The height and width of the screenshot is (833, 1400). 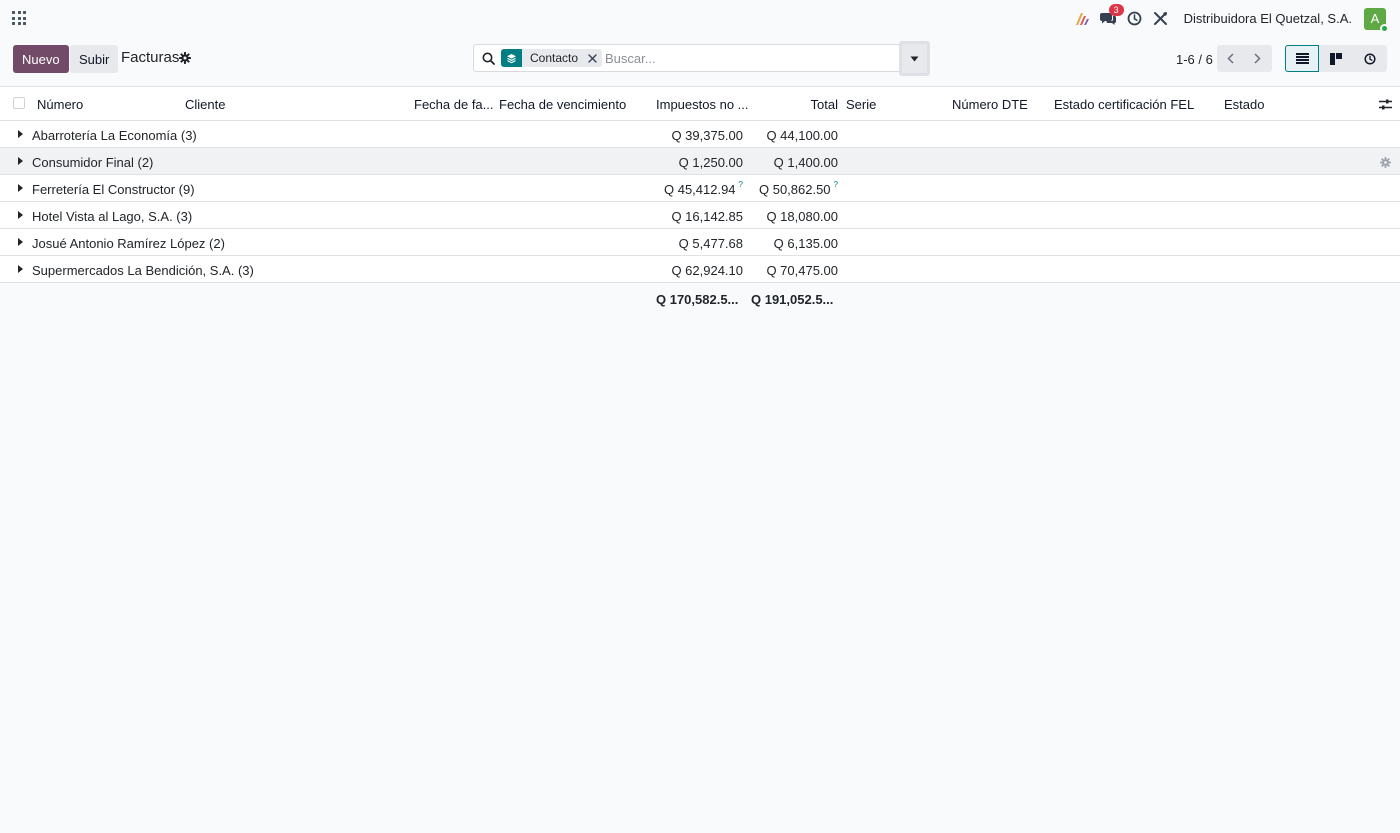 I want to click on pager-next-button, so click(x=1257, y=58).